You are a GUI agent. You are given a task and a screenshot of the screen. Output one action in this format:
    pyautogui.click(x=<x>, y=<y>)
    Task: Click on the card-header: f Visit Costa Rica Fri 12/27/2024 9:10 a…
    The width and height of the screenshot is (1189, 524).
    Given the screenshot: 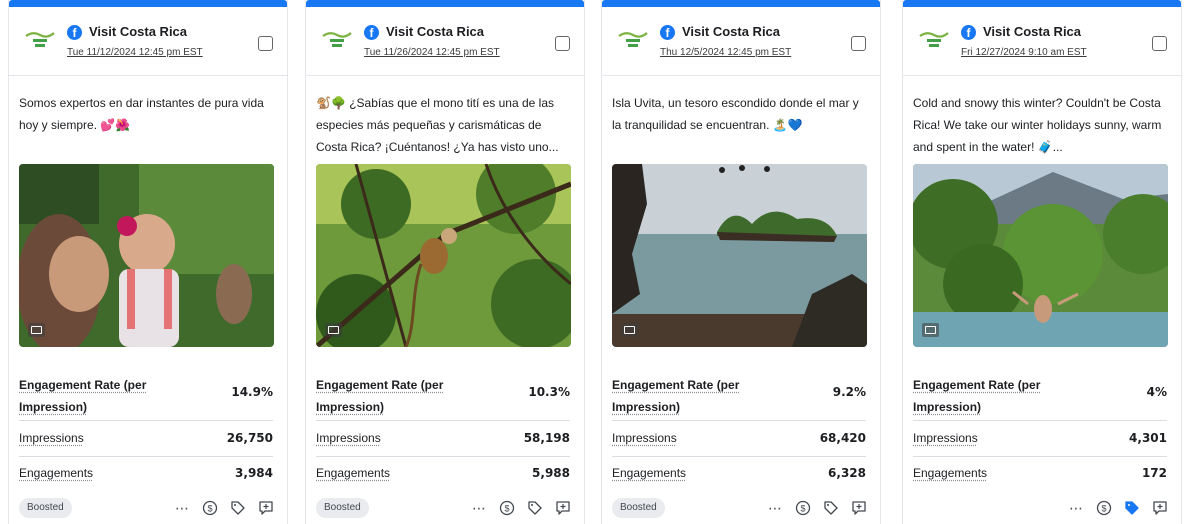 What is the action you would take?
    pyautogui.click(x=1042, y=41)
    